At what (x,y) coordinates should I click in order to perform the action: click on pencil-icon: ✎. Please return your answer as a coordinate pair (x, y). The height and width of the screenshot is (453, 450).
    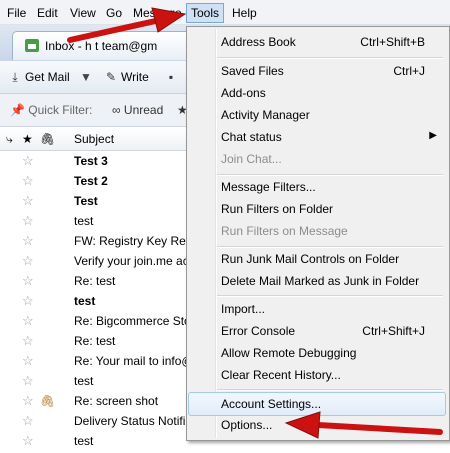
    Looking at the image, I should click on (111, 77).